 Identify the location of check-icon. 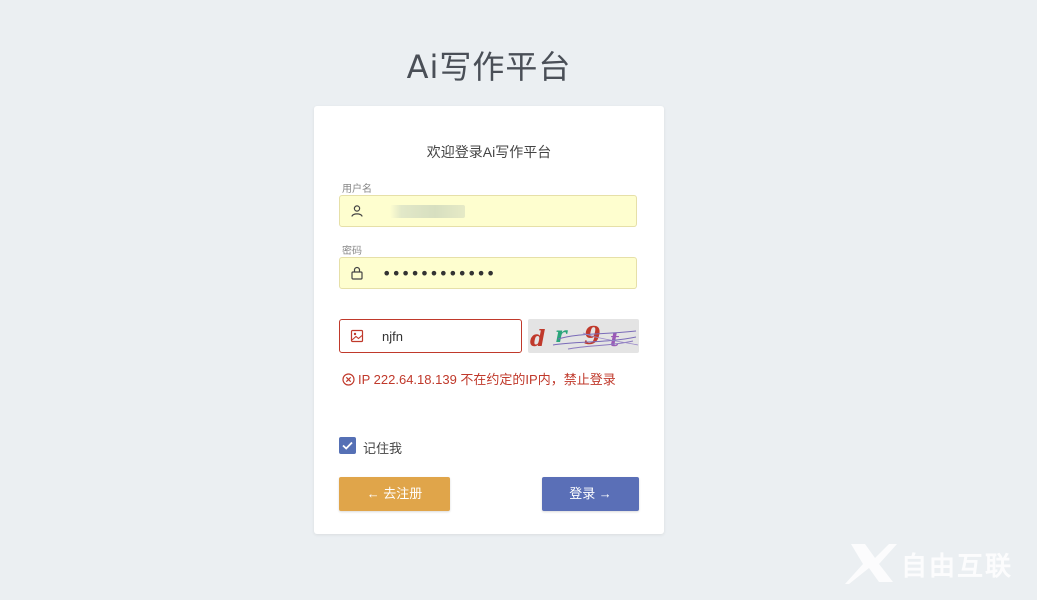
(347, 445).